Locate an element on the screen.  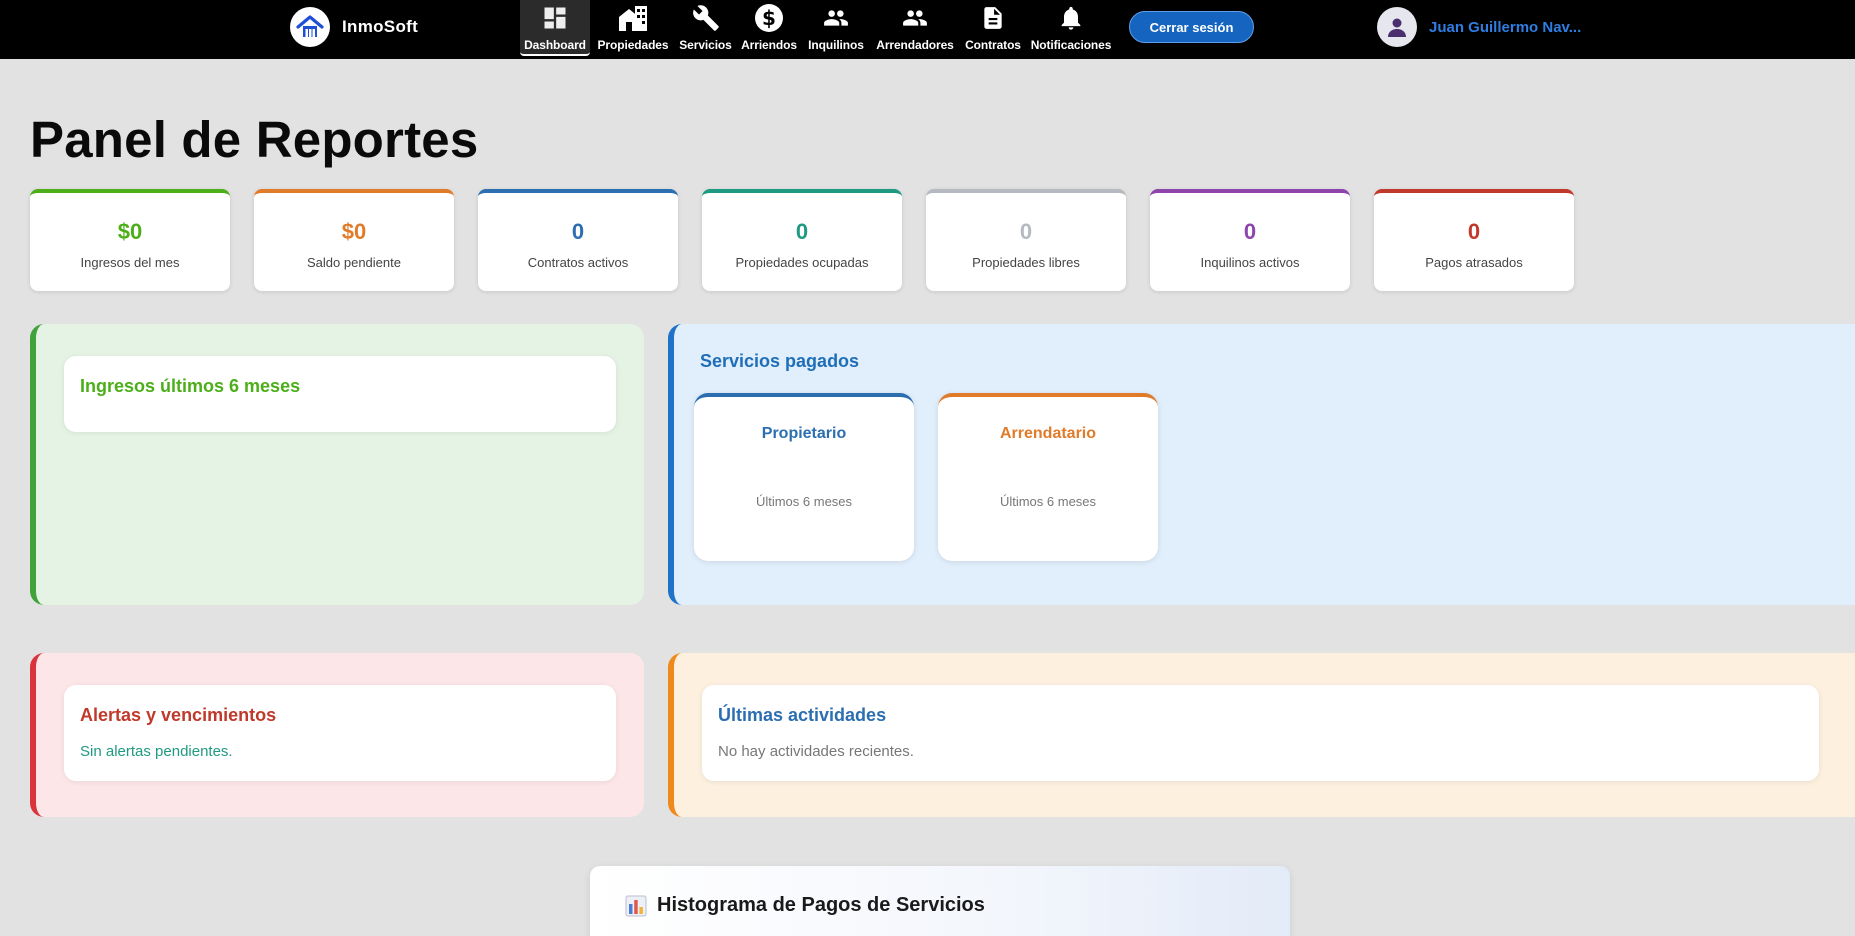
stat-card-libres: 0 Propiedades libres is located at coordinates (1026, 240).